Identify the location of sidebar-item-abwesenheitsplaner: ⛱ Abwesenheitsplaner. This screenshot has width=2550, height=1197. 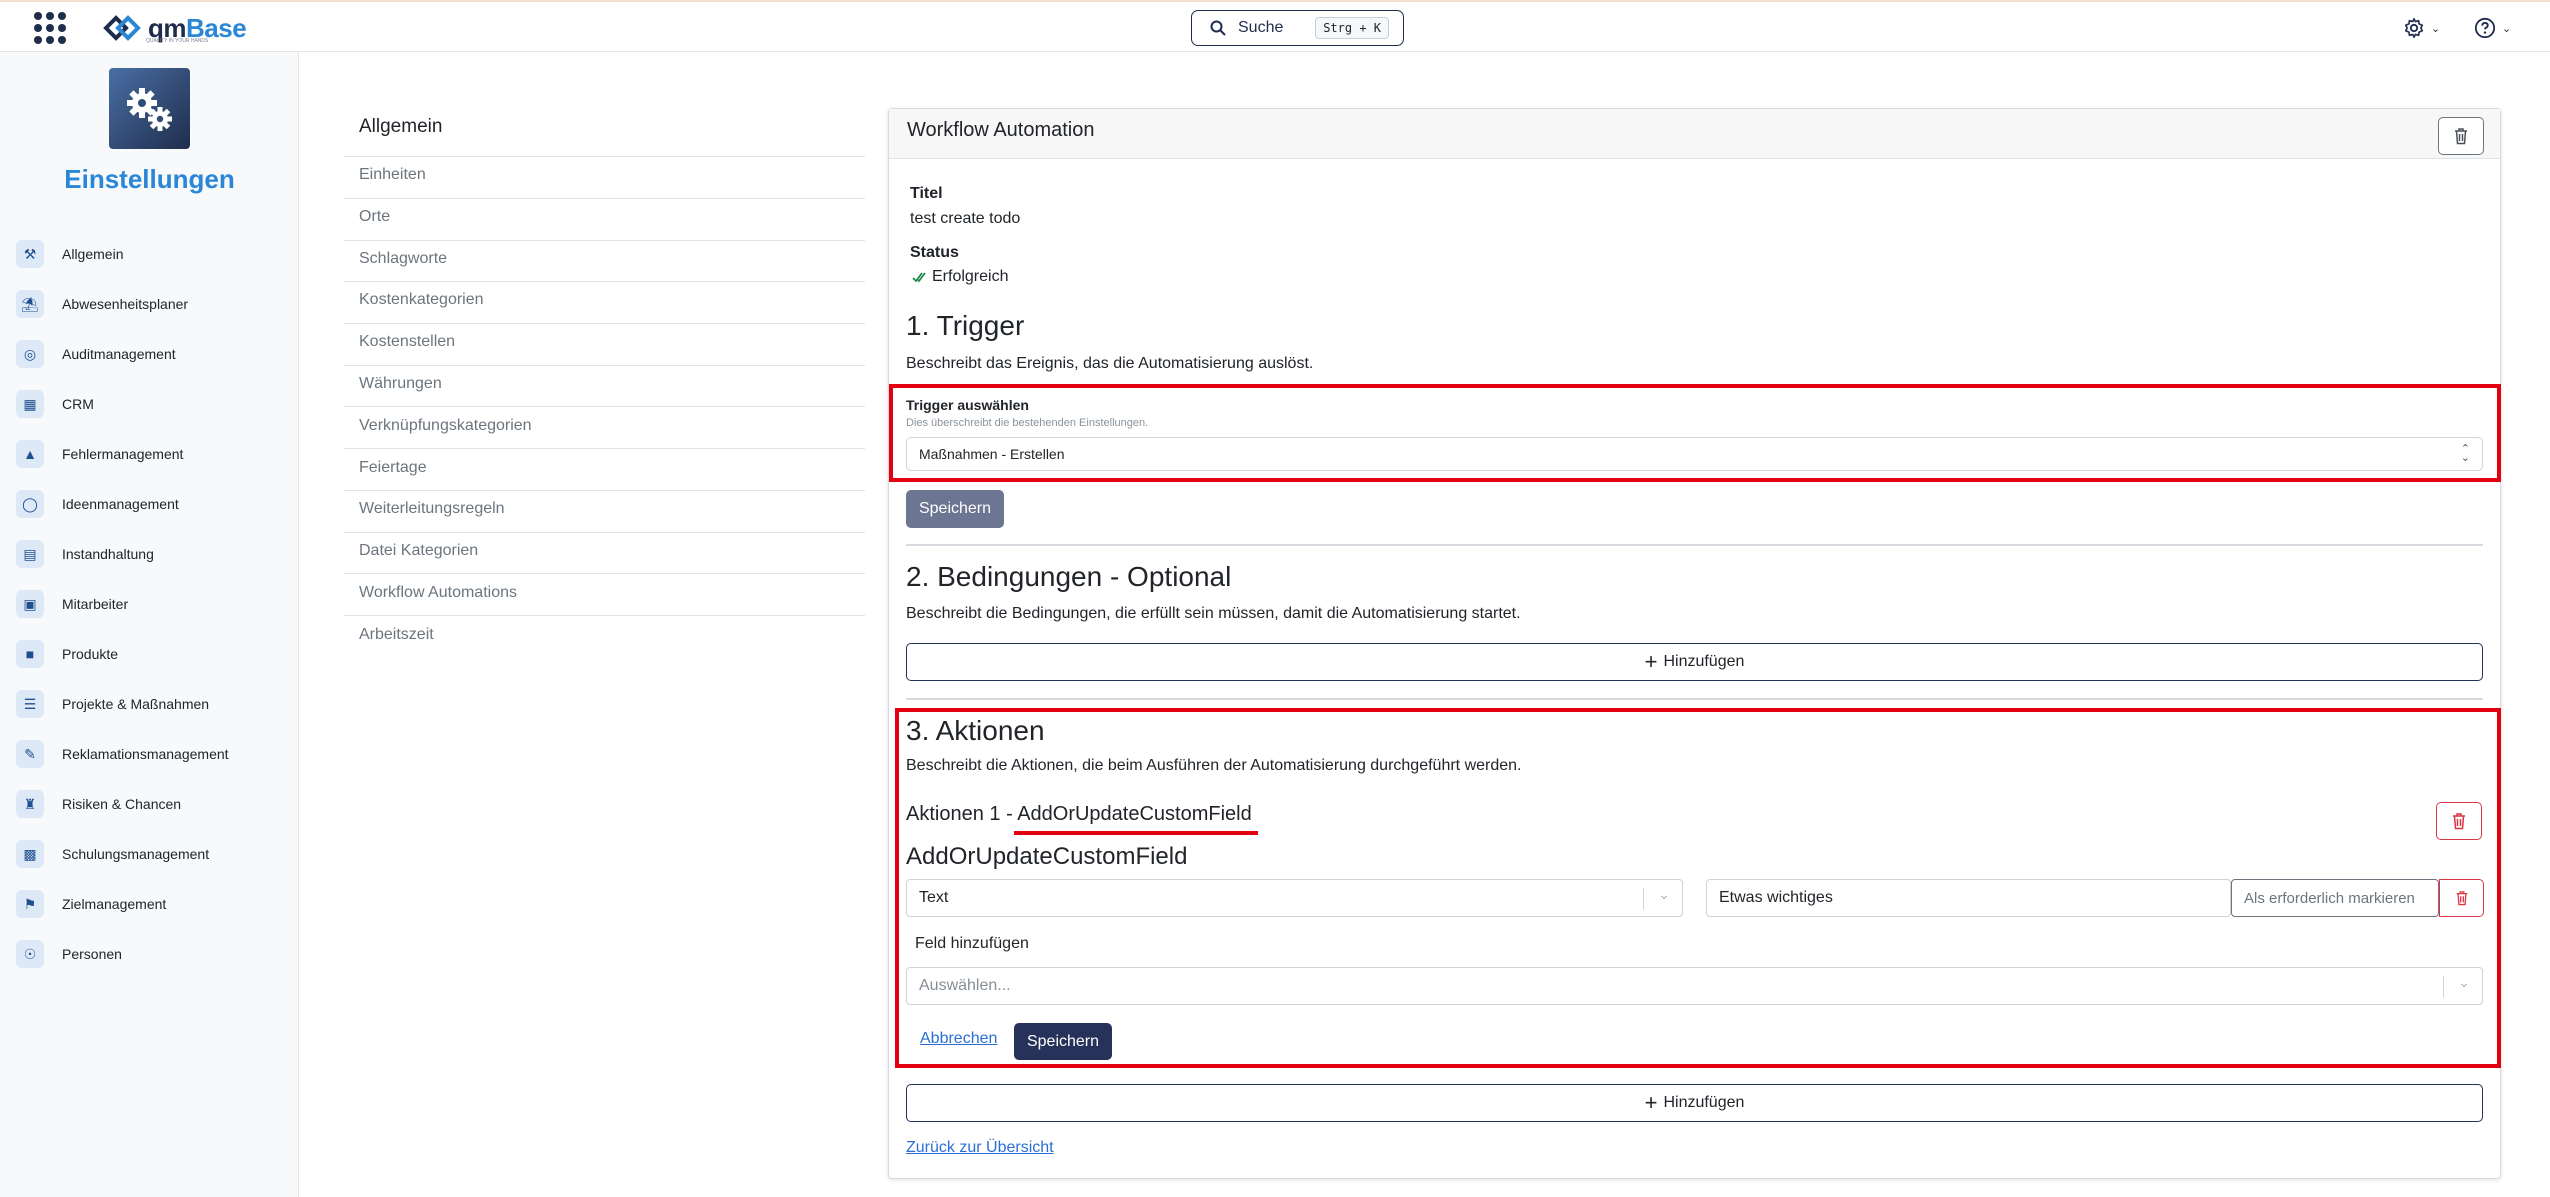
(102, 304).